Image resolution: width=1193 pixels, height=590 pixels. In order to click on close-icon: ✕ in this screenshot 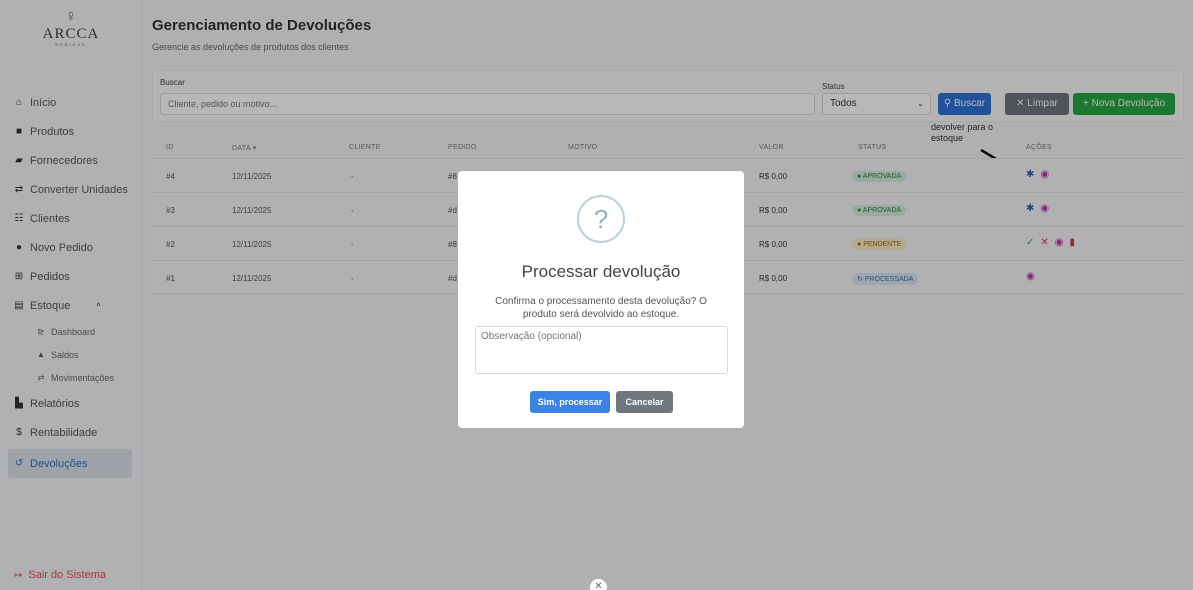, I will do `click(598, 584)`.